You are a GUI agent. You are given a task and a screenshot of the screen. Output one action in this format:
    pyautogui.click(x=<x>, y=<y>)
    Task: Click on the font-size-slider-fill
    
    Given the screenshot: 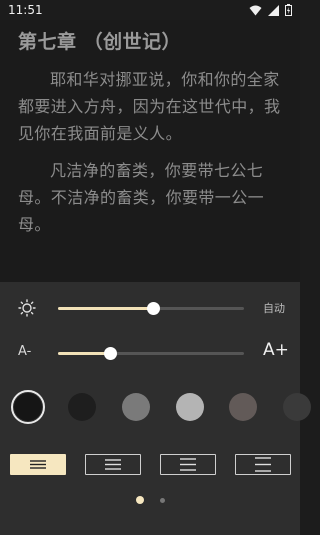 What is the action you would take?
    pyautogui.click(x=84, y=353)
    